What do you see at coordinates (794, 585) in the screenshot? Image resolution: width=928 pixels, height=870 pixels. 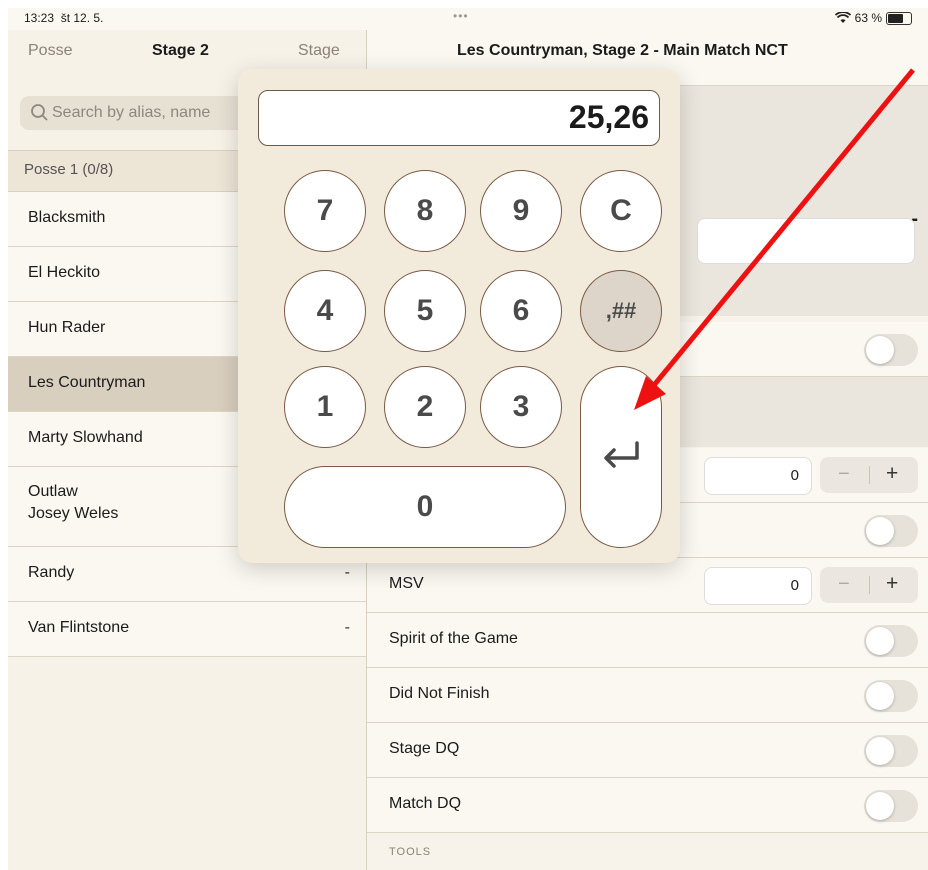 I see `msv-value: 0` at bounding box center [794, 585].